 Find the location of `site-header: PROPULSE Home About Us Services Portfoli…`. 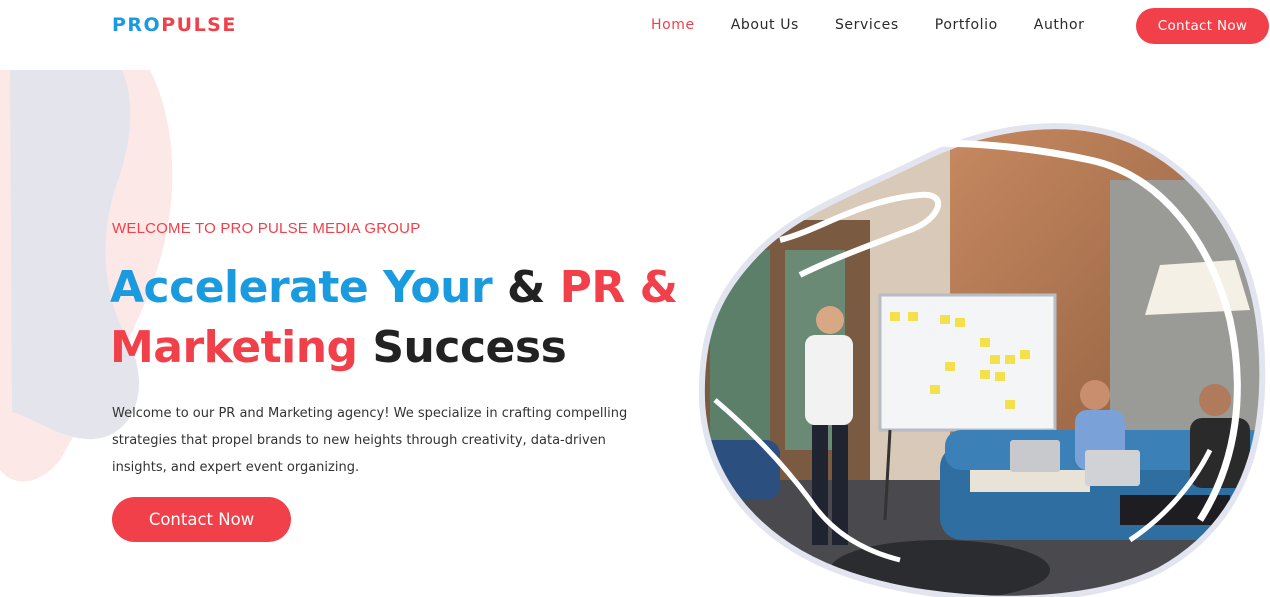

site-header: PROPULSE Home About Us Services Portfoli… is located at coordinates (635, 26).